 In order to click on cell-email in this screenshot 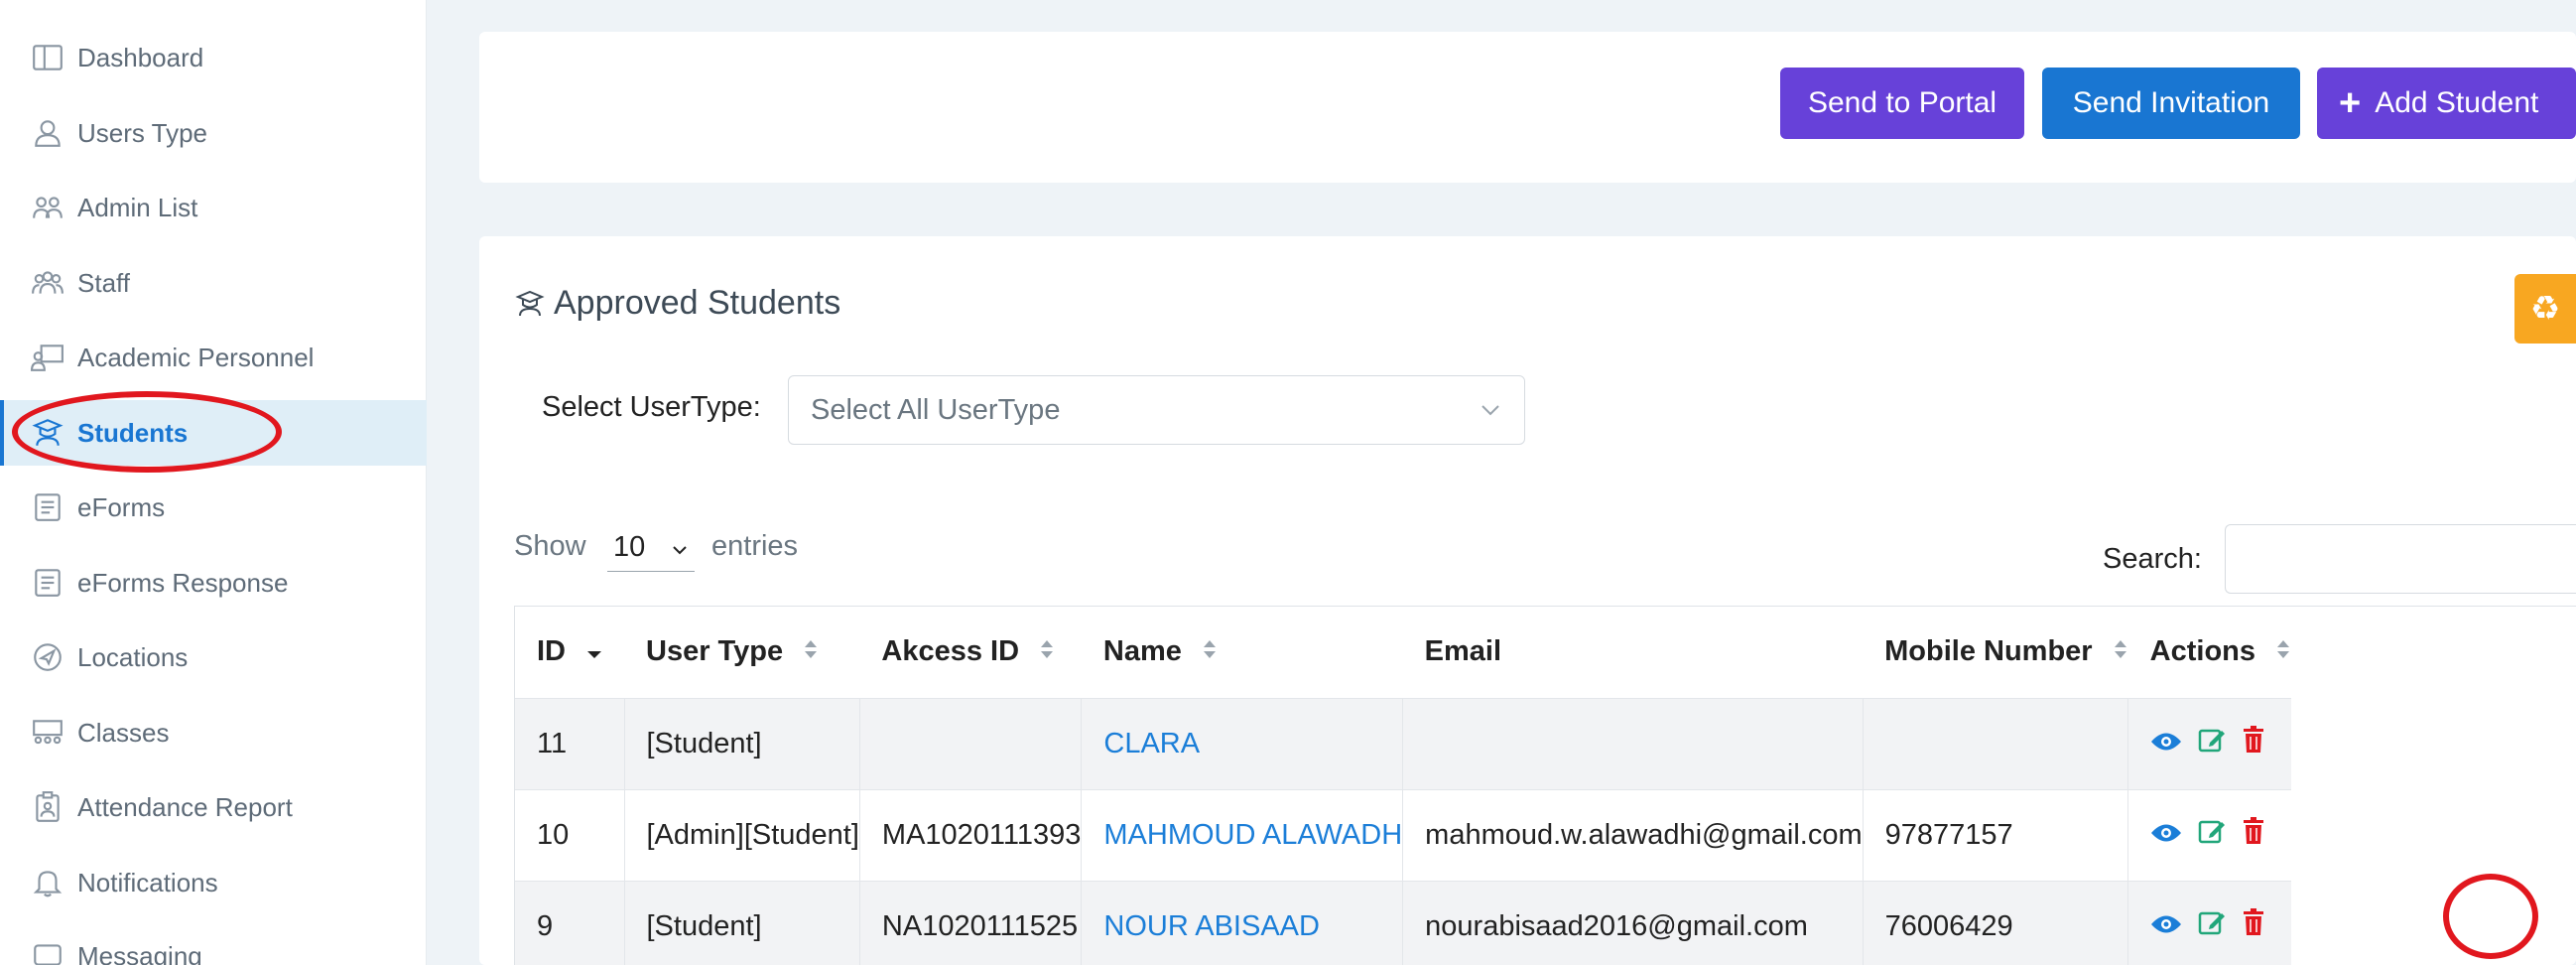, I will do `click(1633, 743)`.